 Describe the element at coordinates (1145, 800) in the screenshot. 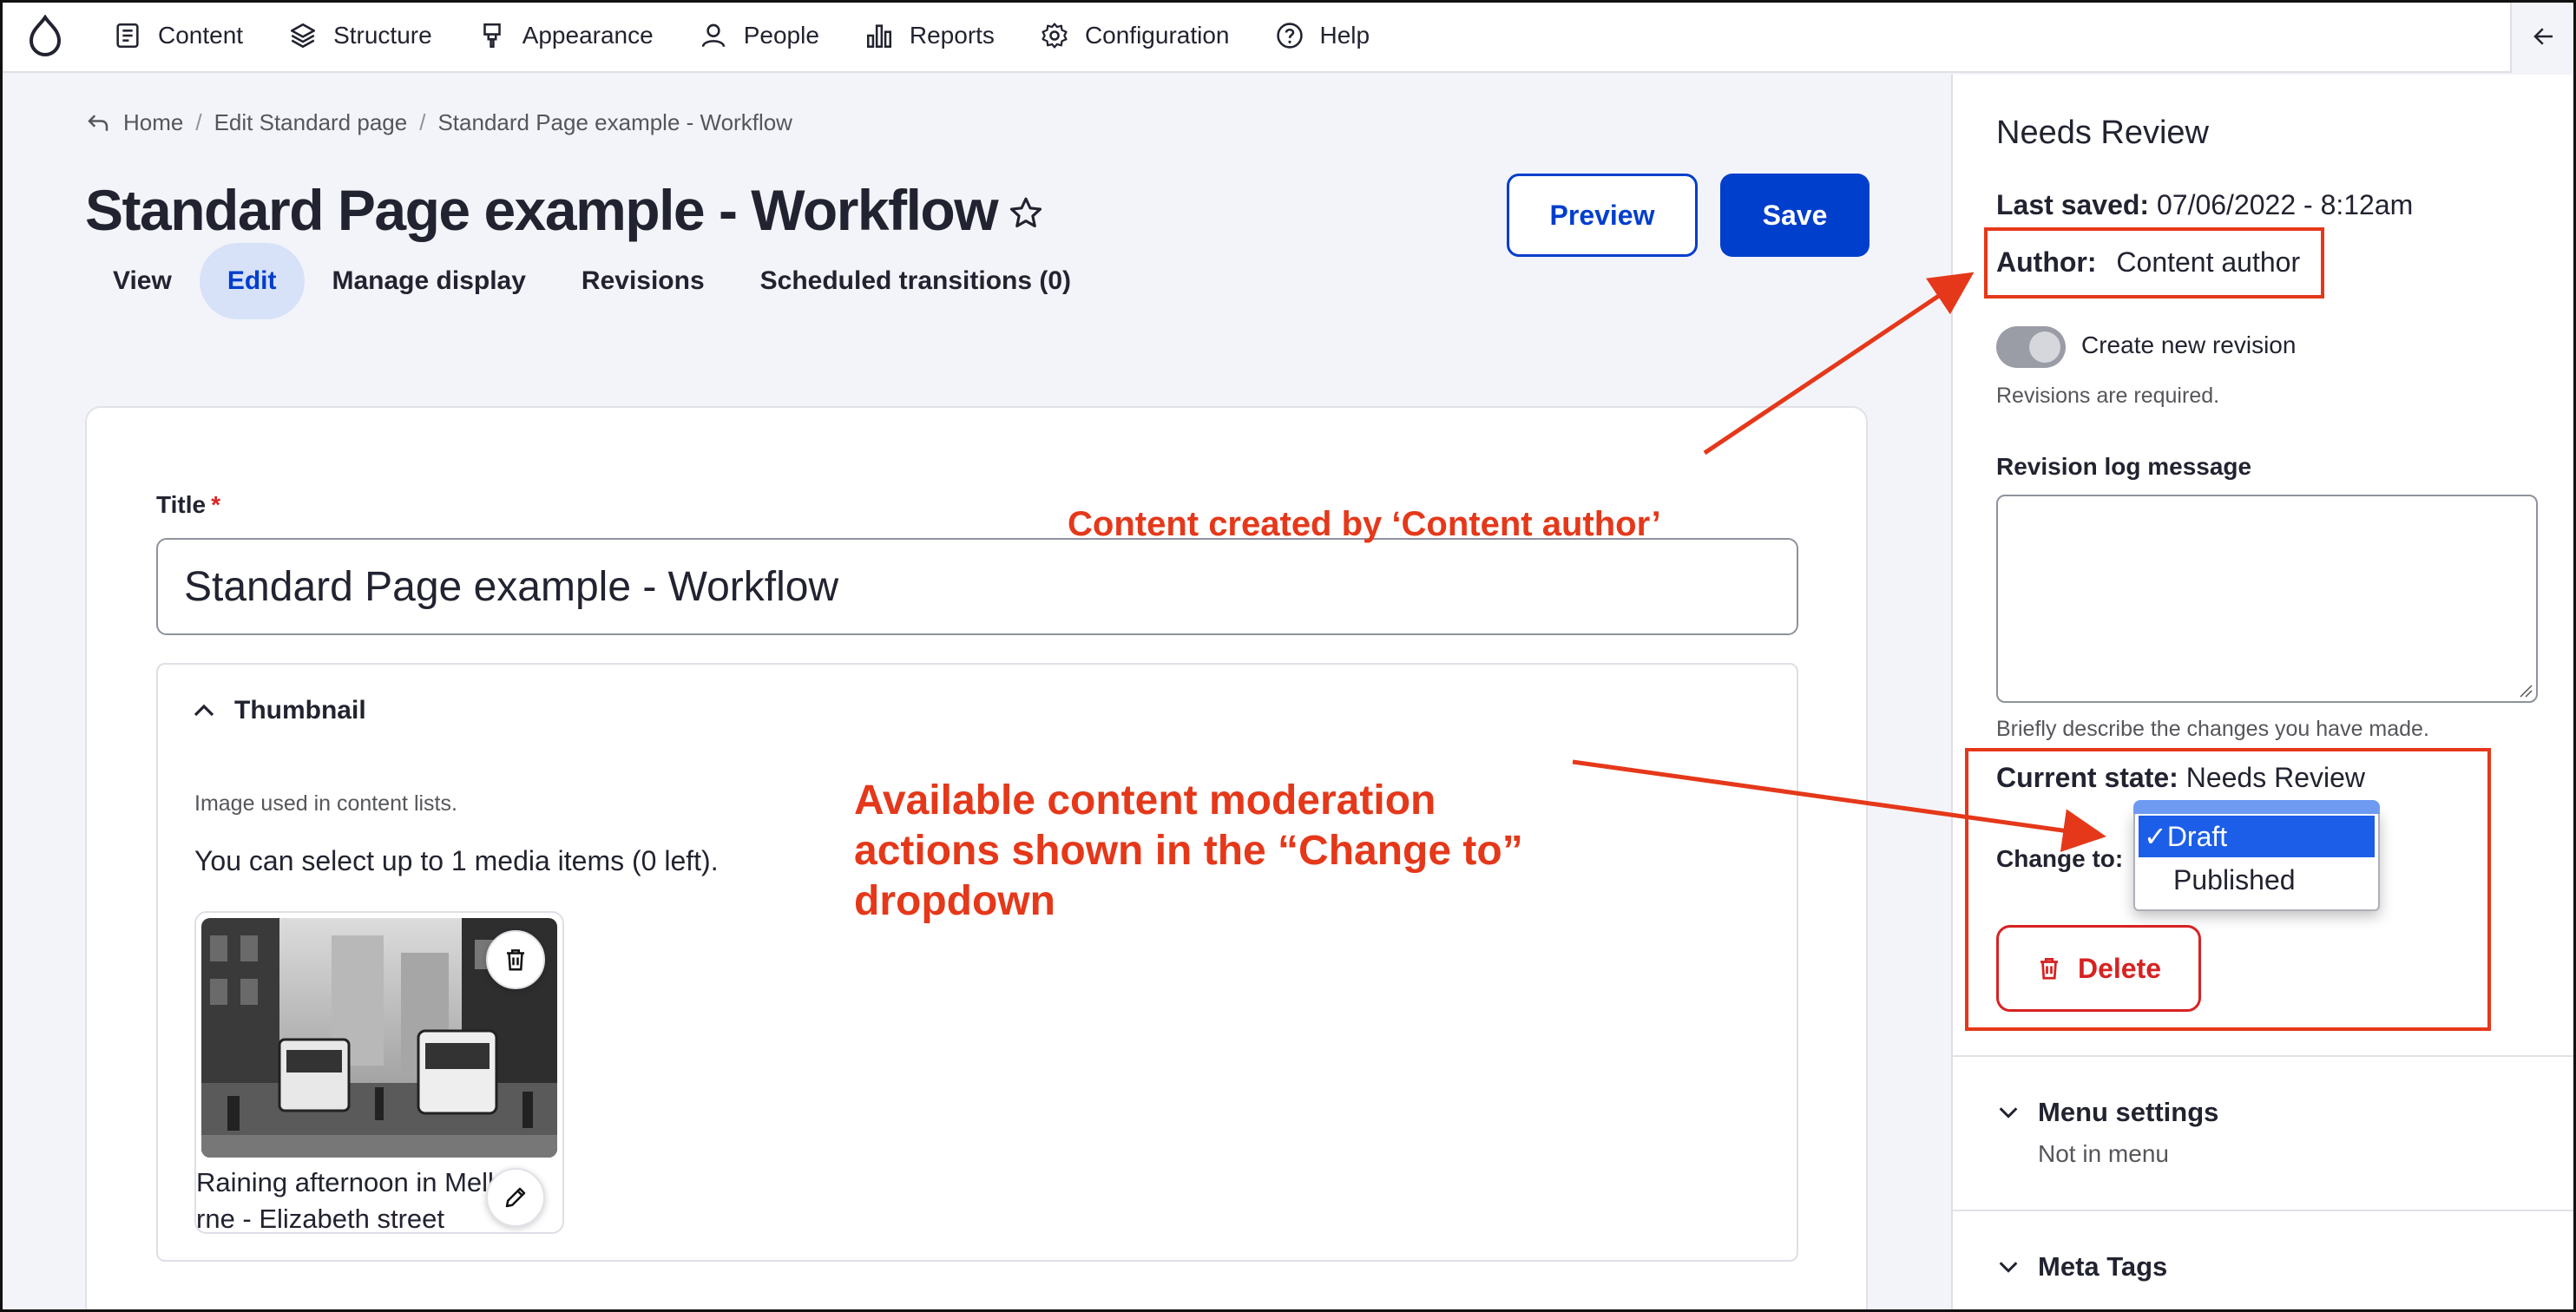

I see `annotation-dropdown-note-line: Available content moderation` at that location.